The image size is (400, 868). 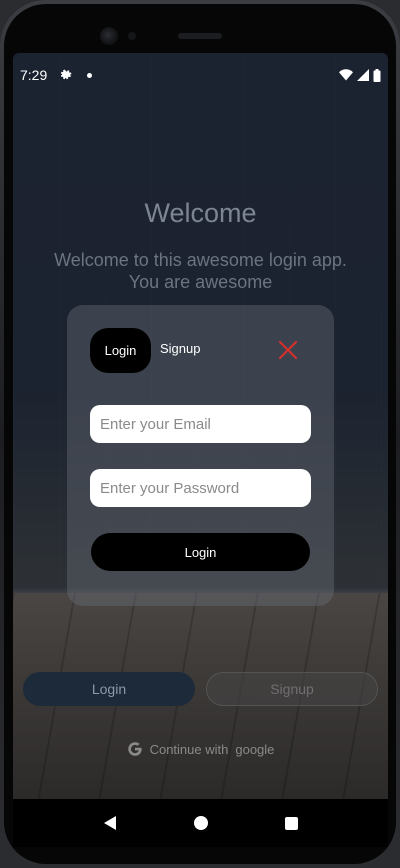 I want to click on status-time: 7:29, so click(x=34, y=75).